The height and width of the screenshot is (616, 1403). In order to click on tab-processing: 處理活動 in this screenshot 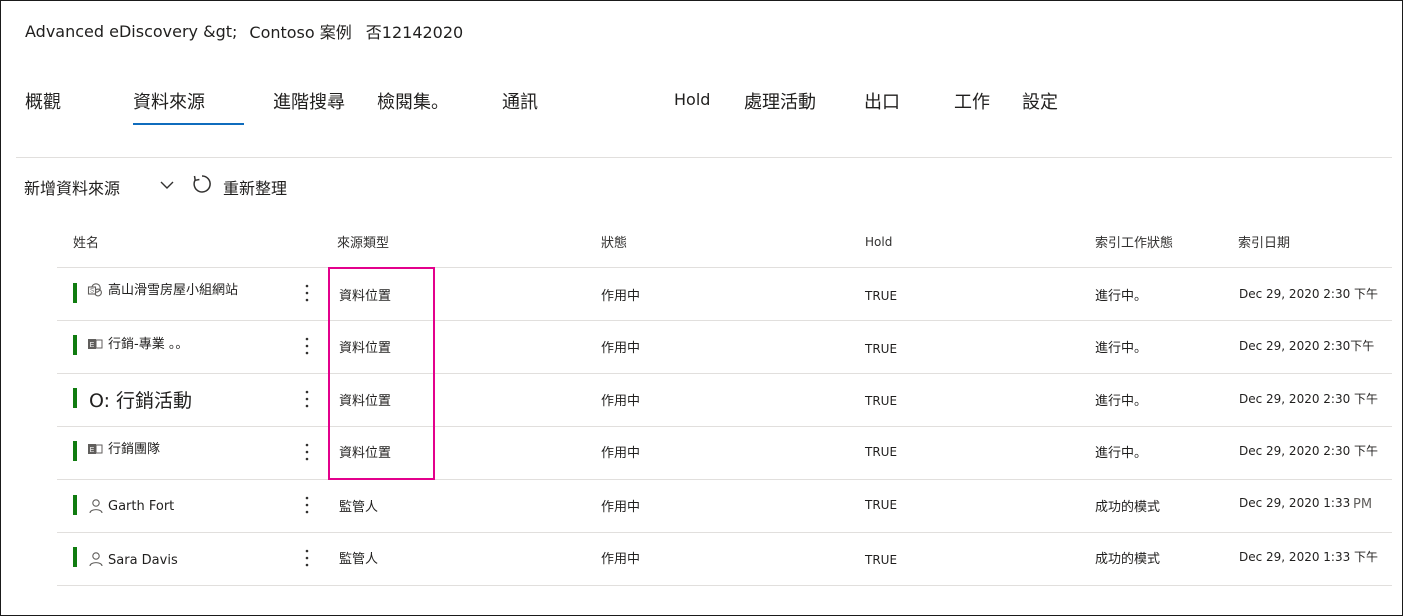, I will do `click(780, 100)`.